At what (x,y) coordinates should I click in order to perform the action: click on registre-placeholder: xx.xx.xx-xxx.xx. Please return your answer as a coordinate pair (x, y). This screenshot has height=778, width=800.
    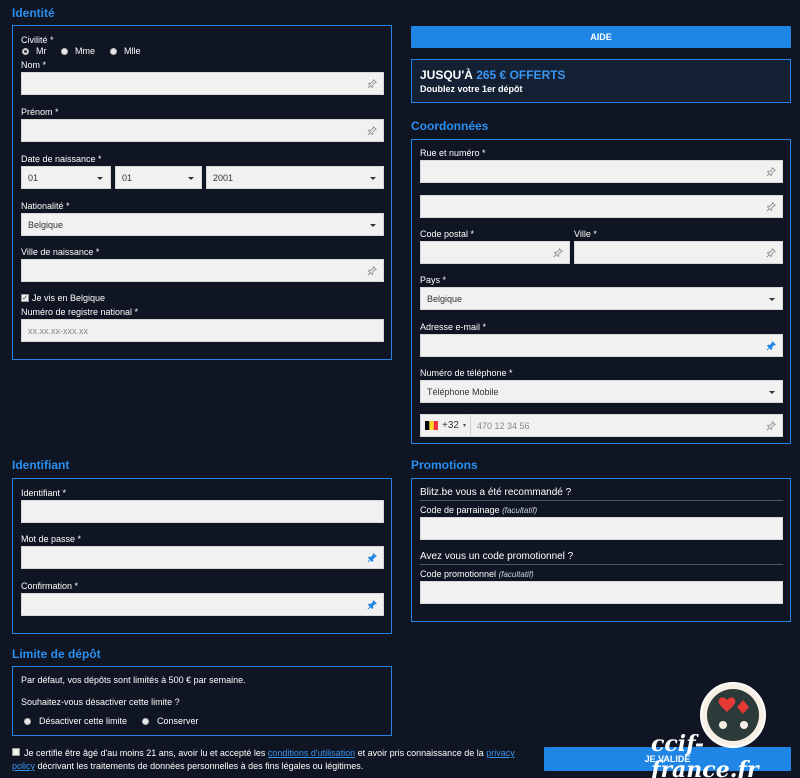
    Looking at the image, I should click on (58, 330).